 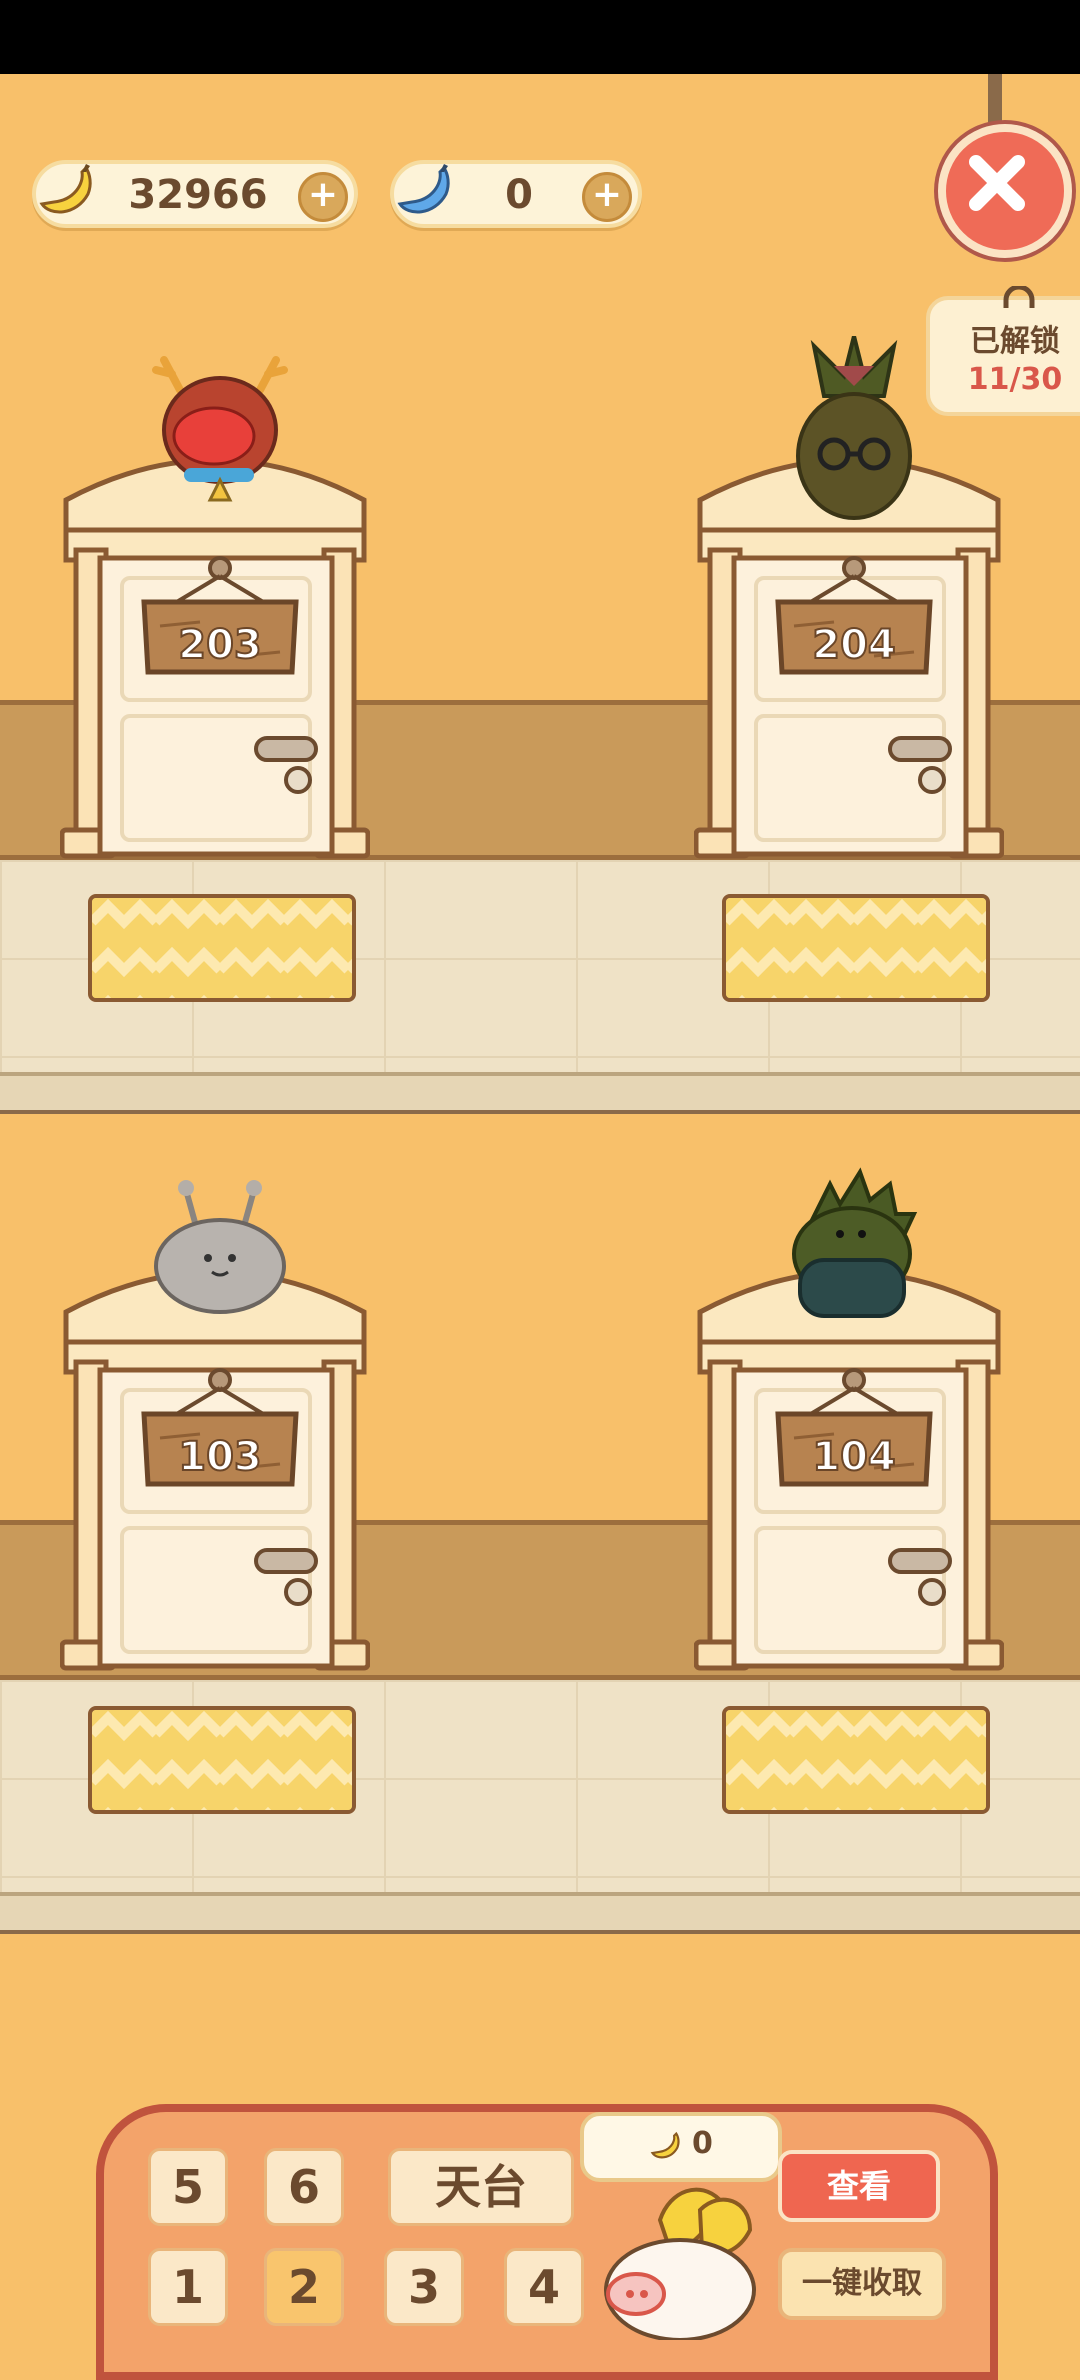 What do you see at coordinates (859, 2186) in the screenshot?
I see `view-button: 查看` at bounding box center [859, 2186].